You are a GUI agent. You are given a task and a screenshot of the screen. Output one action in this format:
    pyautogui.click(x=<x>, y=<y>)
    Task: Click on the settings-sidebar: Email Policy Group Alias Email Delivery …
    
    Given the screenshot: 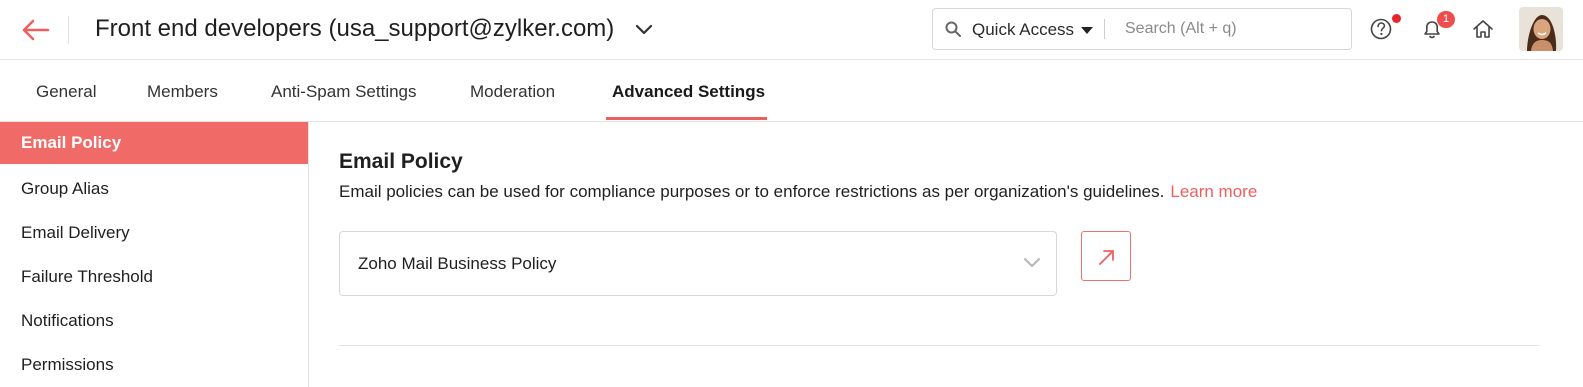 What is the action you would take?
    pyautogui.click(x=154, y=254)
    